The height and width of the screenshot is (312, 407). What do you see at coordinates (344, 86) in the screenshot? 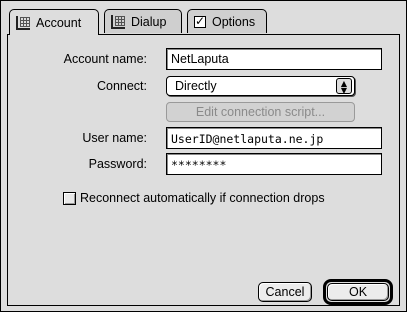
I see `up-down-arrows-icon: ▲ ▼` at bounding box center [344, 86].